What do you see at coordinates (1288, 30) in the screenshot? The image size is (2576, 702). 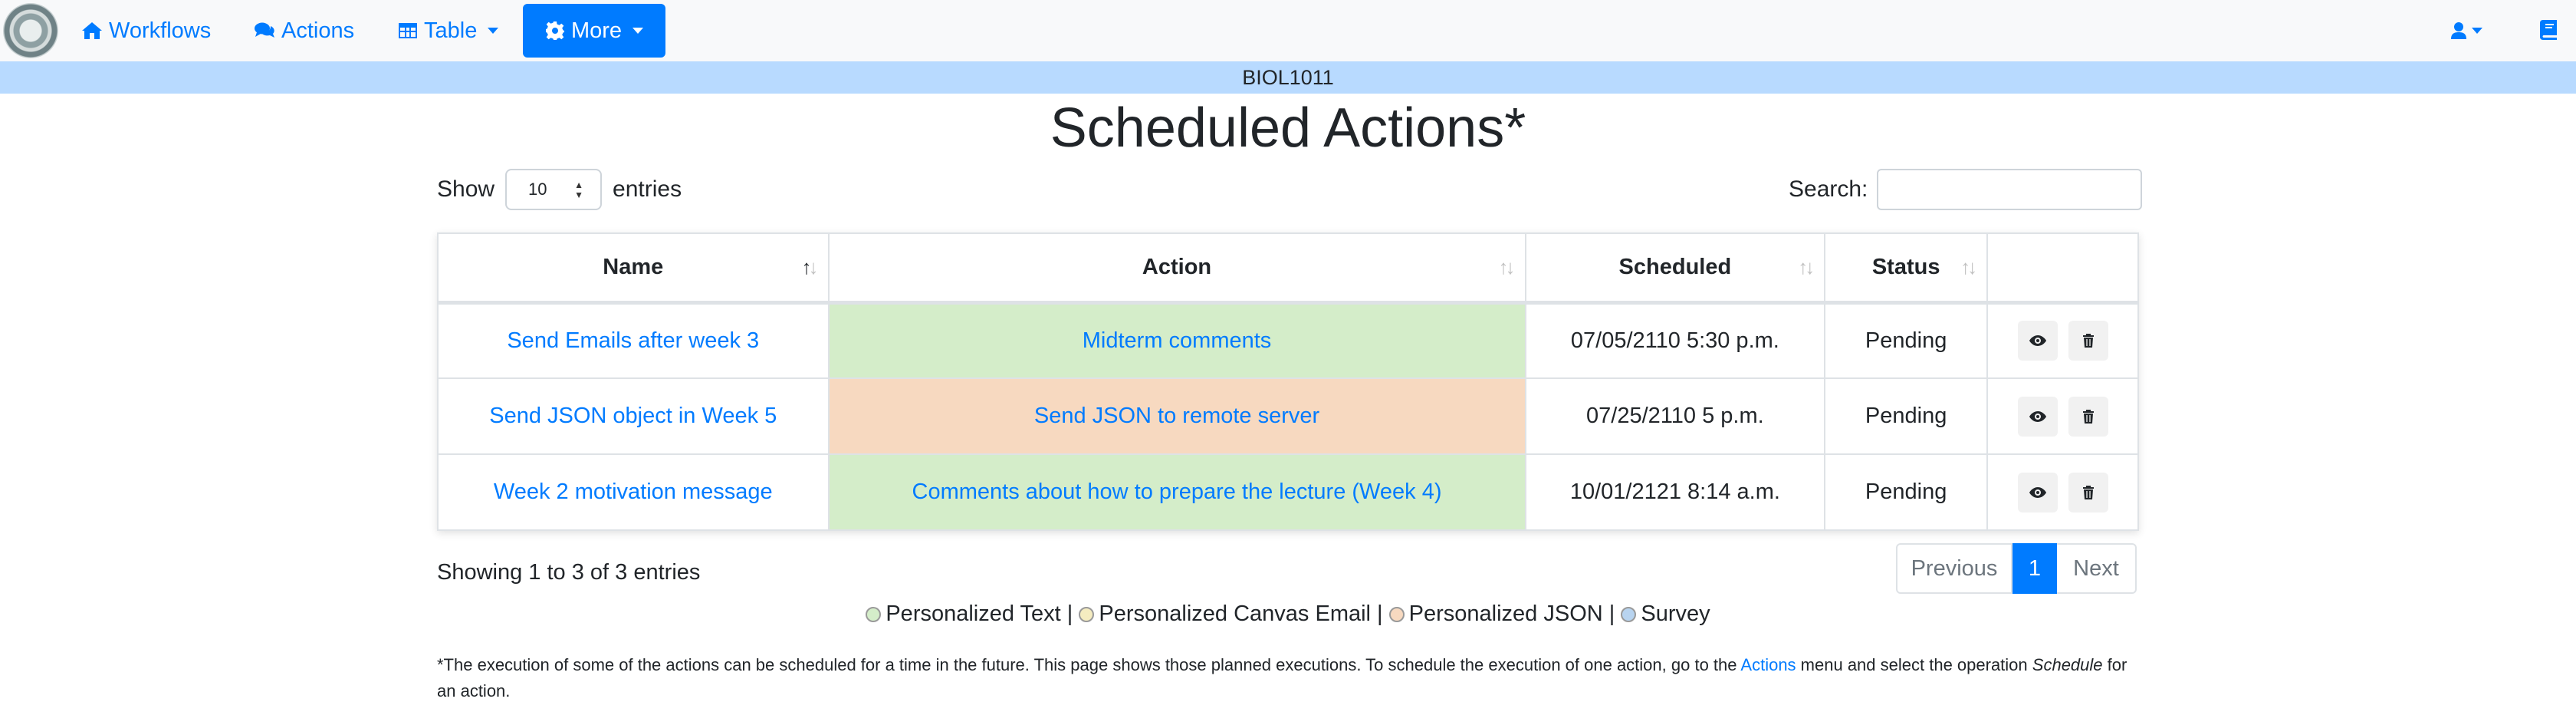 I see `navbar: Workflows Actions Table More` at bounding box center [1288, 30].